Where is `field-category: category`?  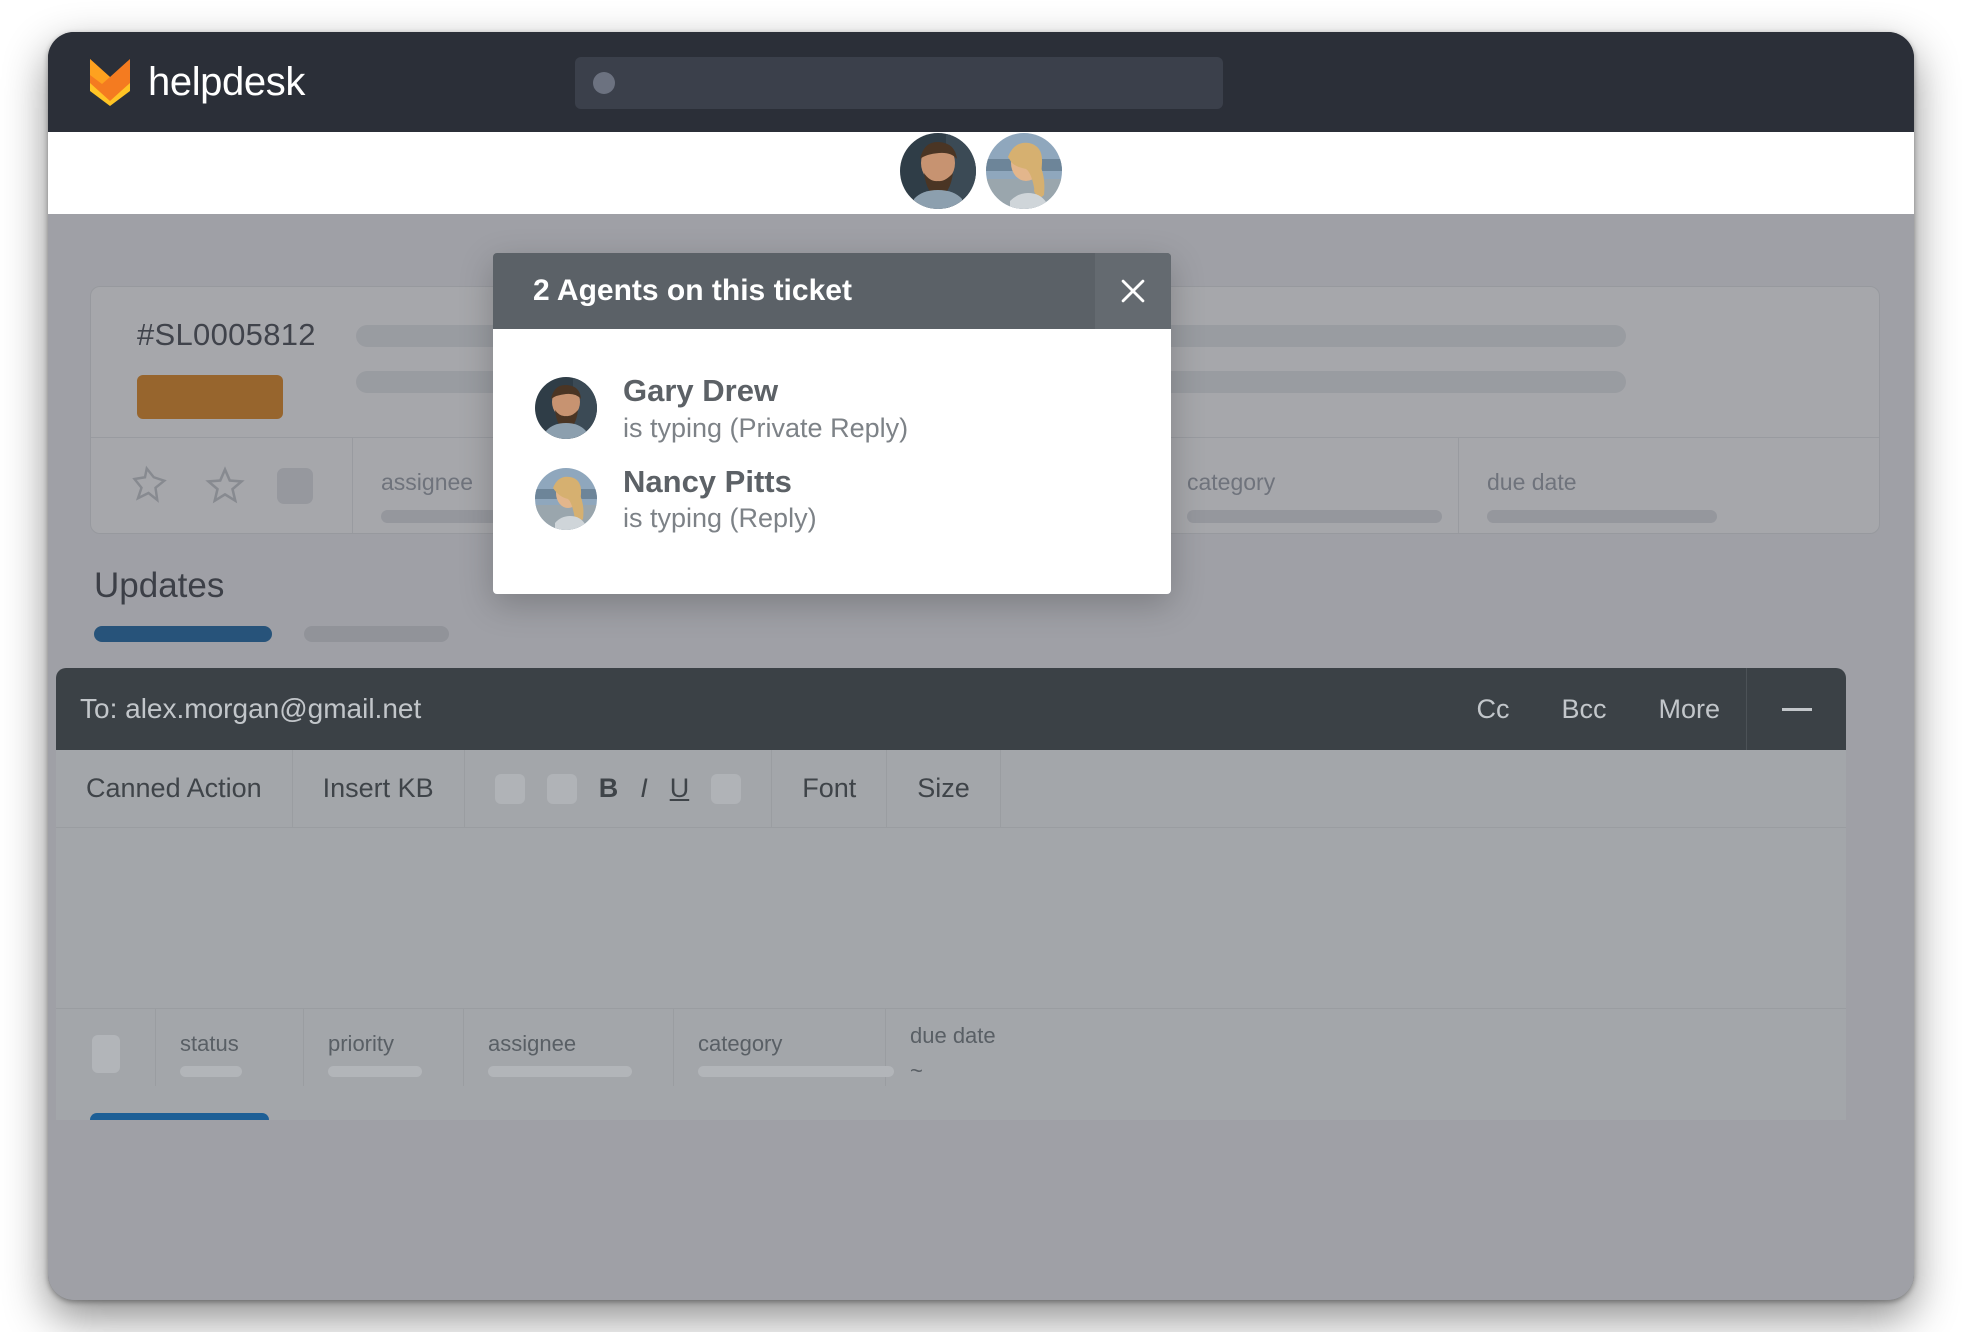 field-category: category is located at coordinates (784, 1047).